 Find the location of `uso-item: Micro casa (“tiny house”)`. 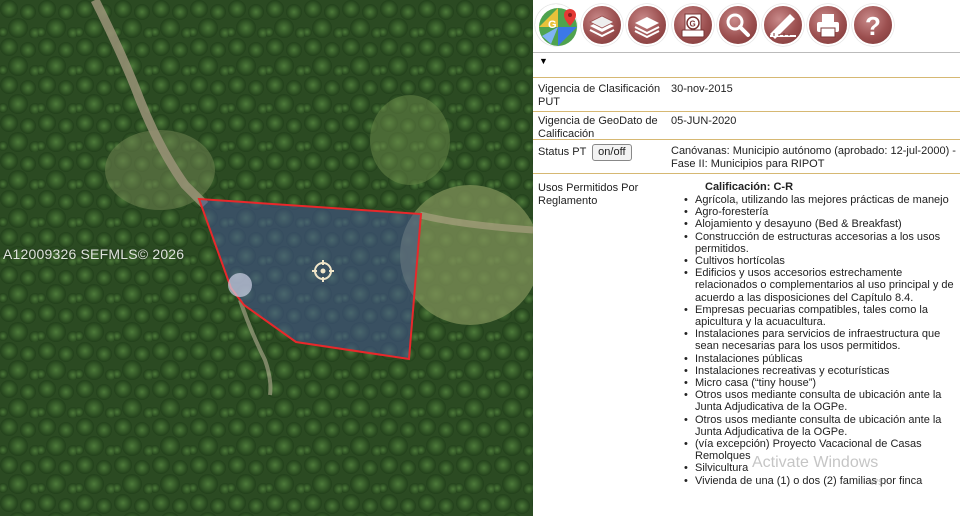

uso-item: Micro casa (“tiny house”) is located at coordinates (820, 383).